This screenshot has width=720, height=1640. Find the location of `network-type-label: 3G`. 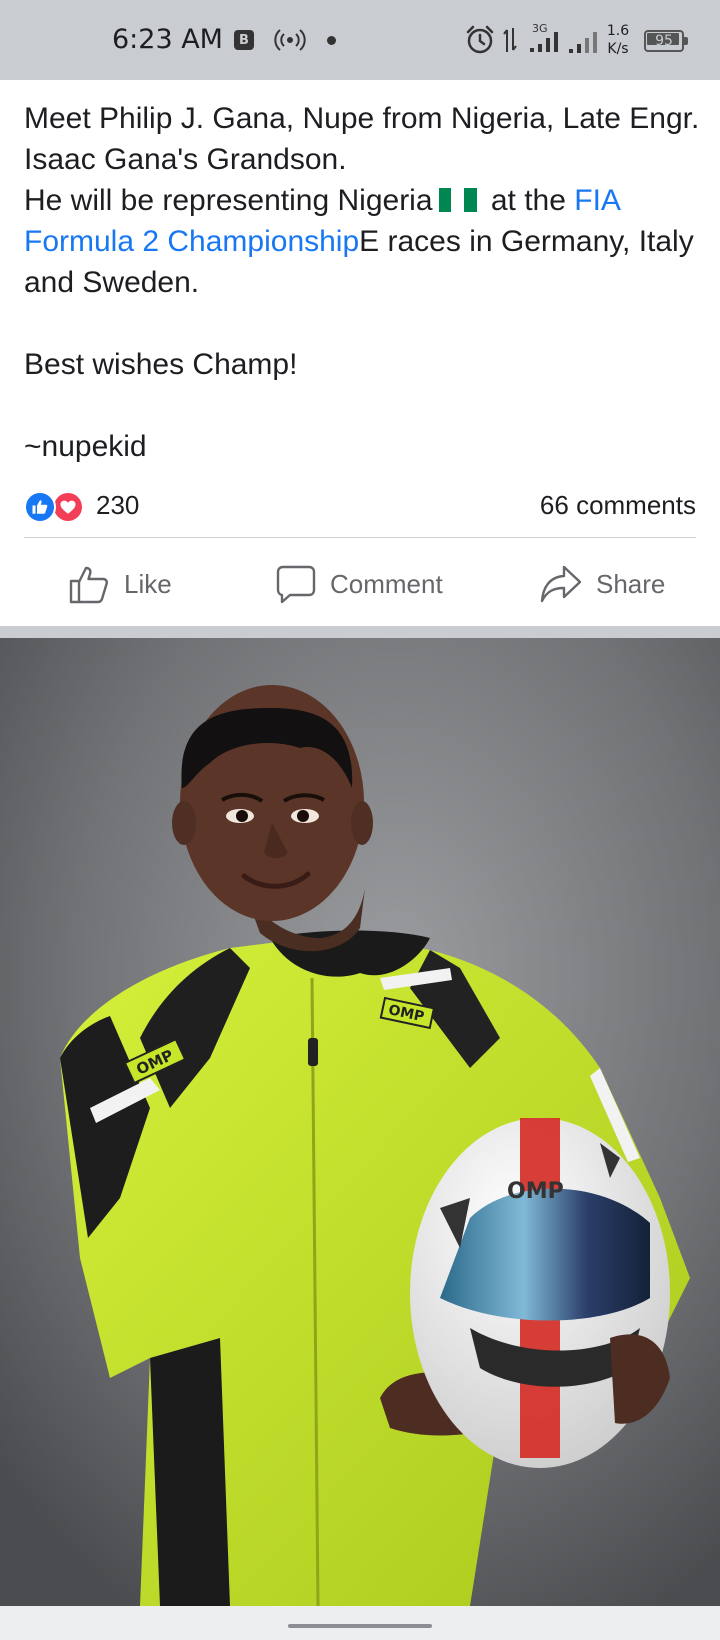

network-type-label: 3G is located at coordinates (540, 28).